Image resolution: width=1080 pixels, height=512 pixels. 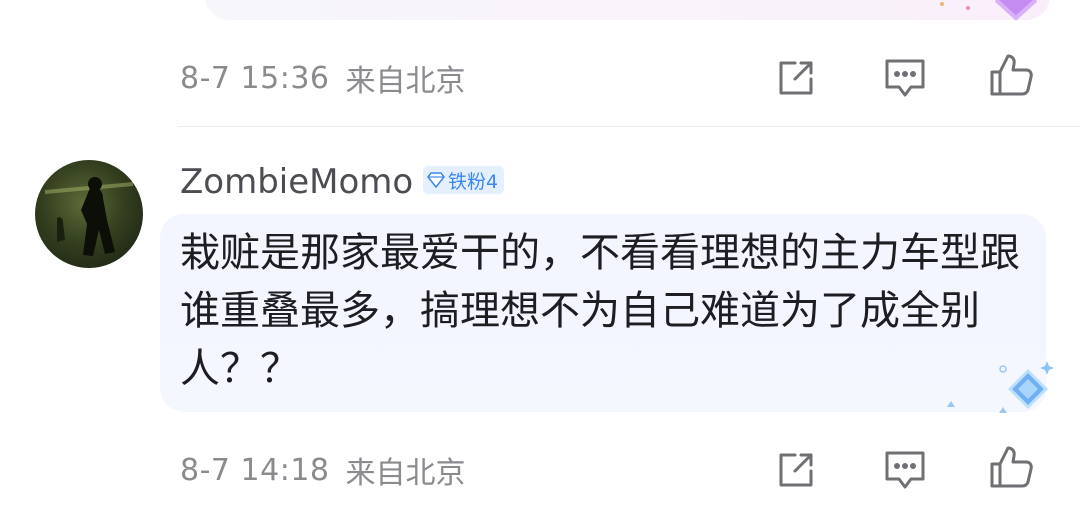 I want to click on comment-time: 8-7 15:36, so click(x=255, y=78).